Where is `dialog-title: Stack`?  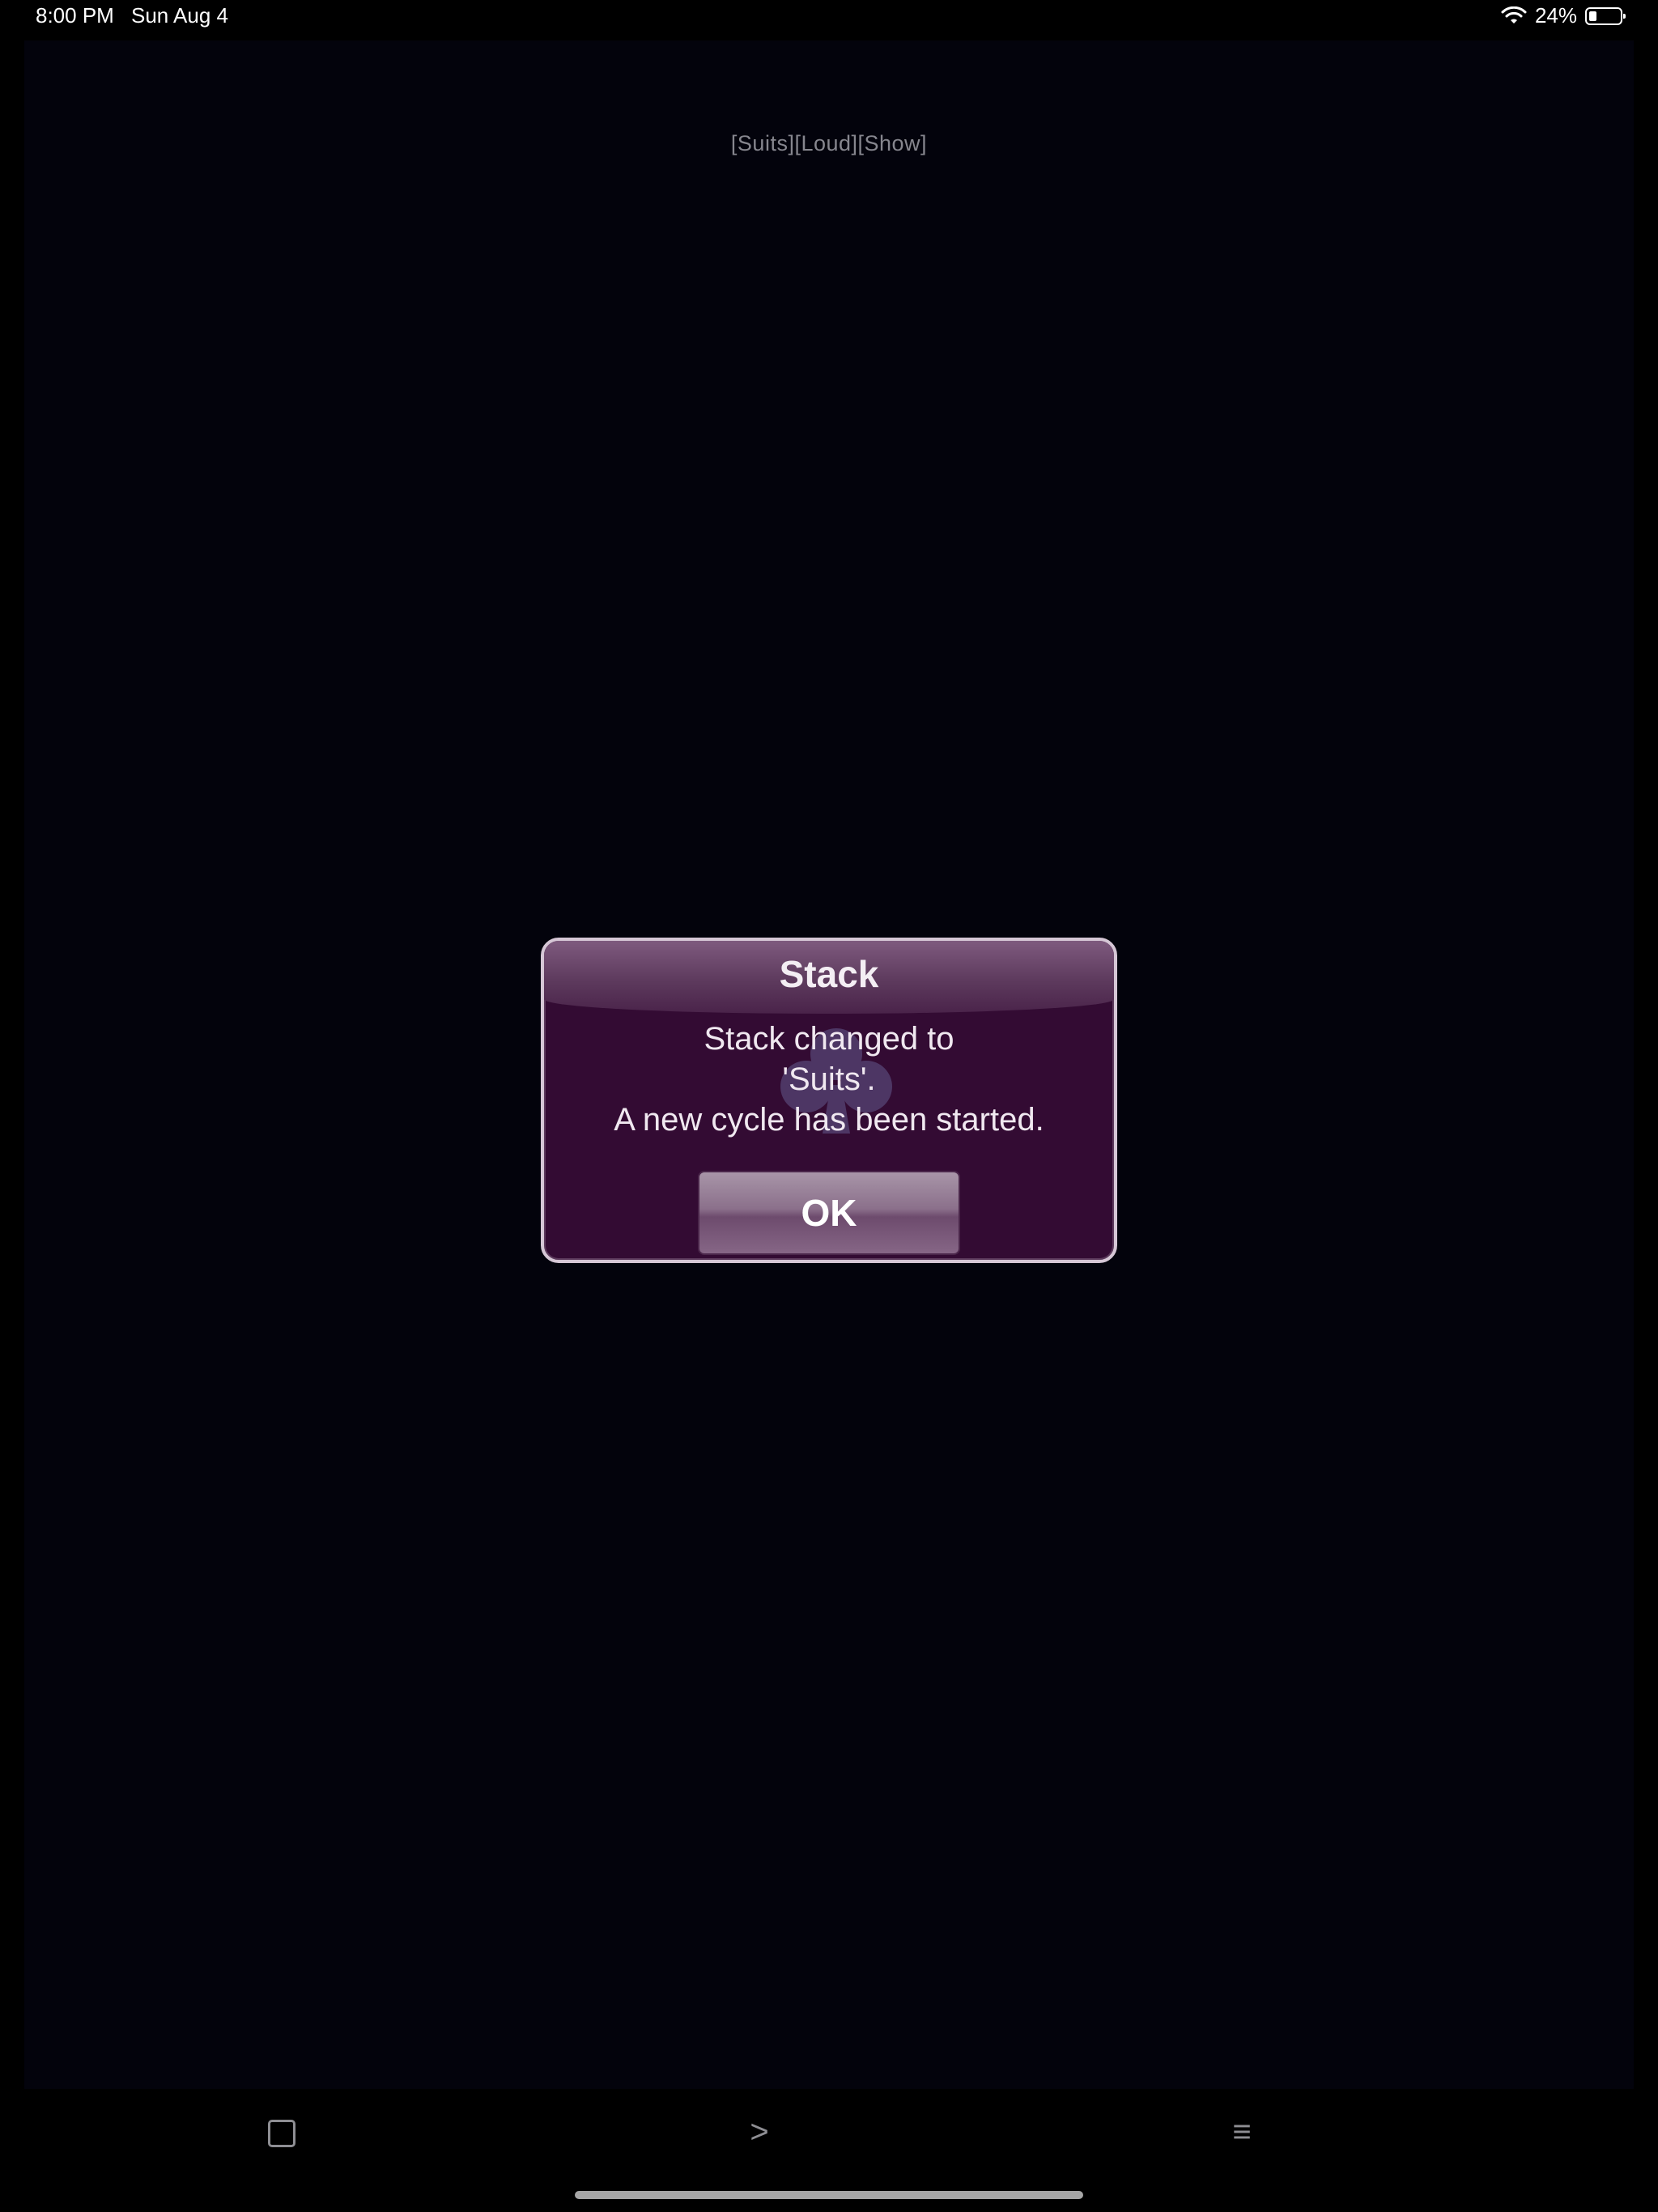 dialog-title: Stack is located at coordinates (829, 974).